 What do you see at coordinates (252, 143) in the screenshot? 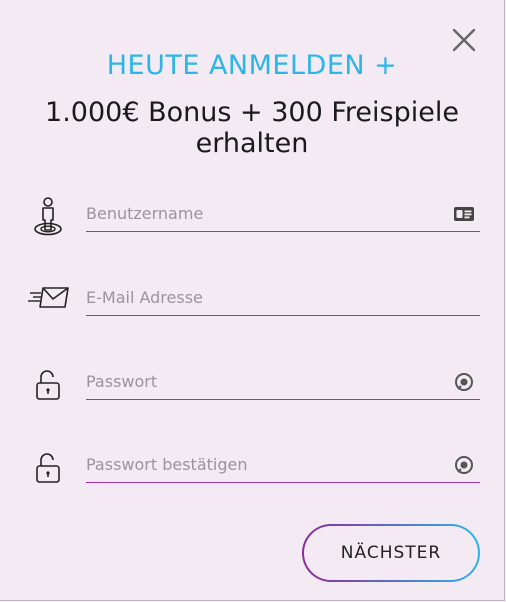
I see `subheadline-line-2: erhalten` at bounding box center [252, 143].